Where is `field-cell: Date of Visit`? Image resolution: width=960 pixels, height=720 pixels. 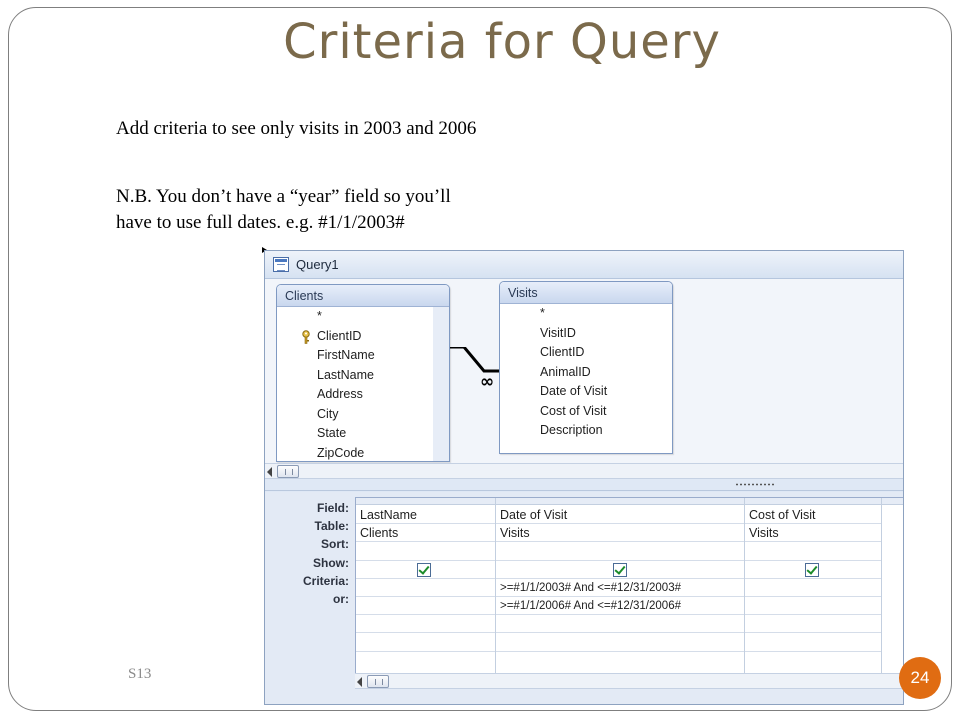
field-cell: Date of Visit is located at coordinates (620, 515).